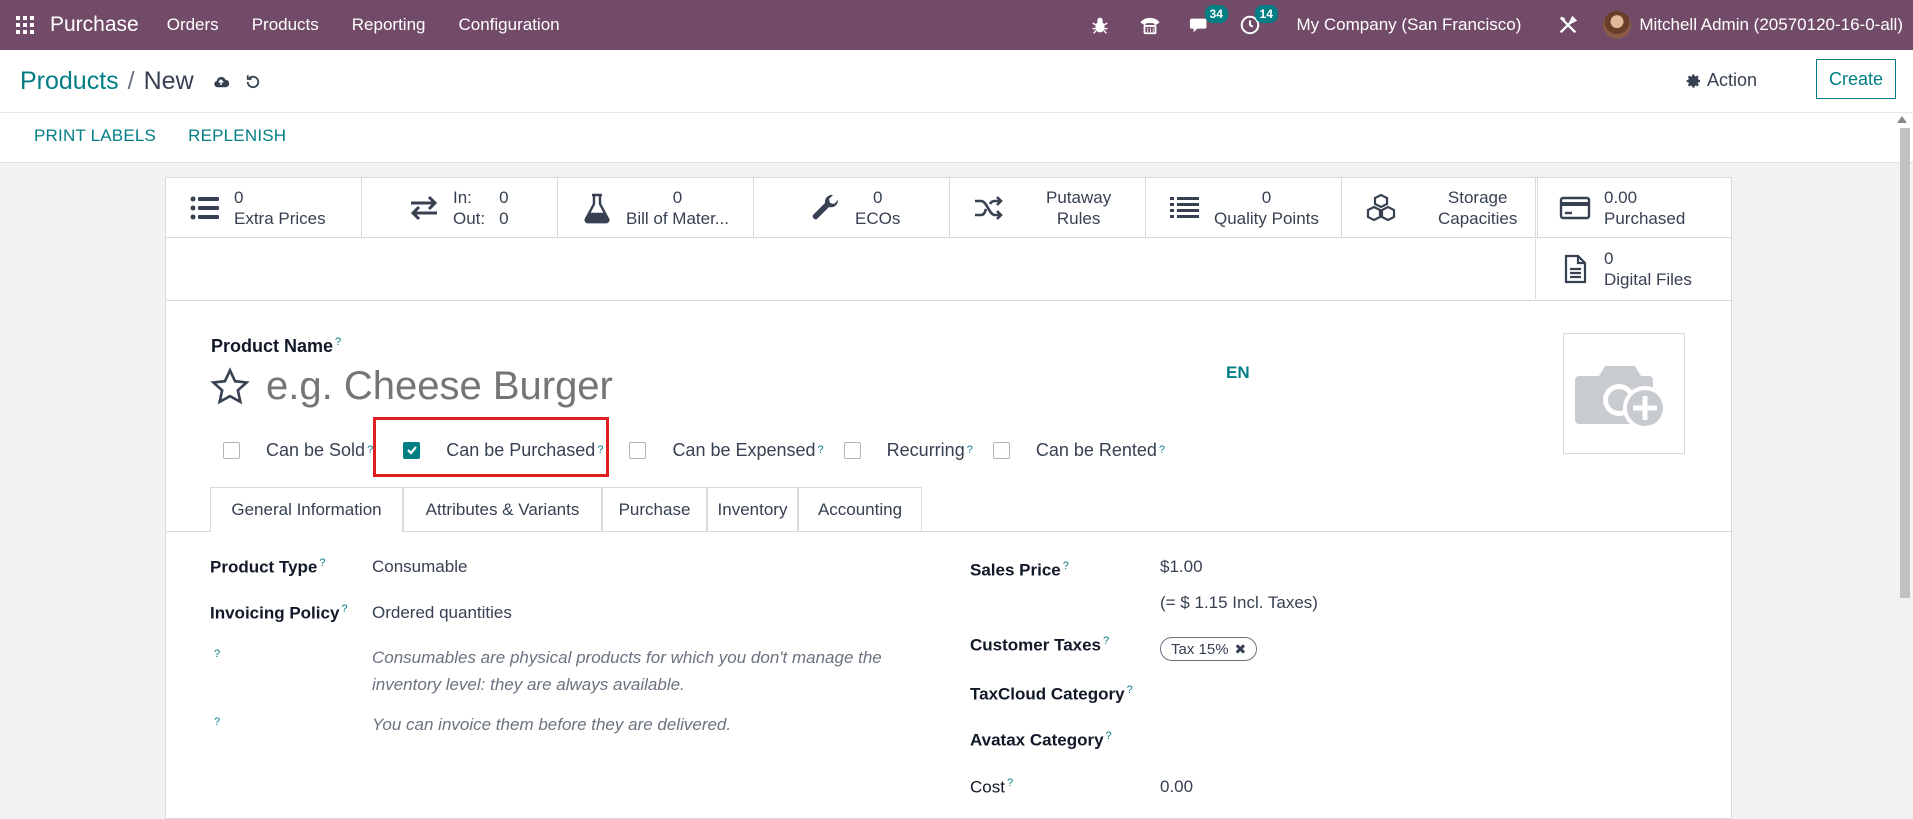  I want to click on language-button: EN, so click(1238, 373).